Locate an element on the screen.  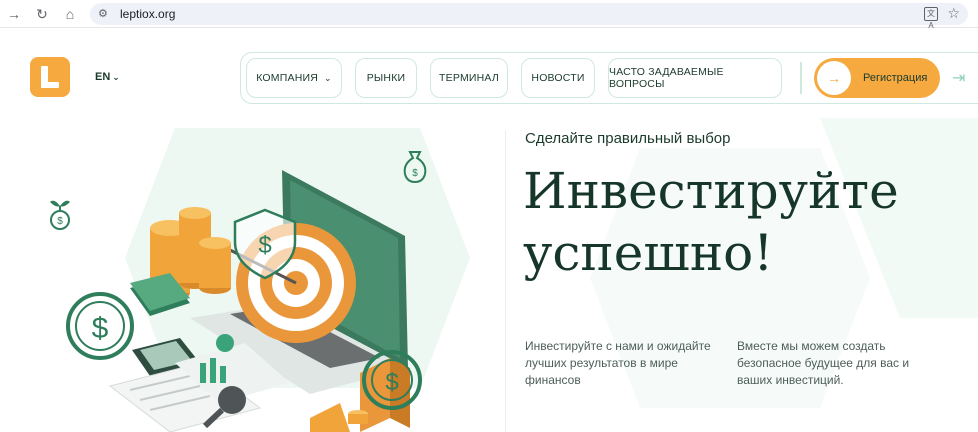
language-selector: EN ⌄ is located at coordinates (107, 77).